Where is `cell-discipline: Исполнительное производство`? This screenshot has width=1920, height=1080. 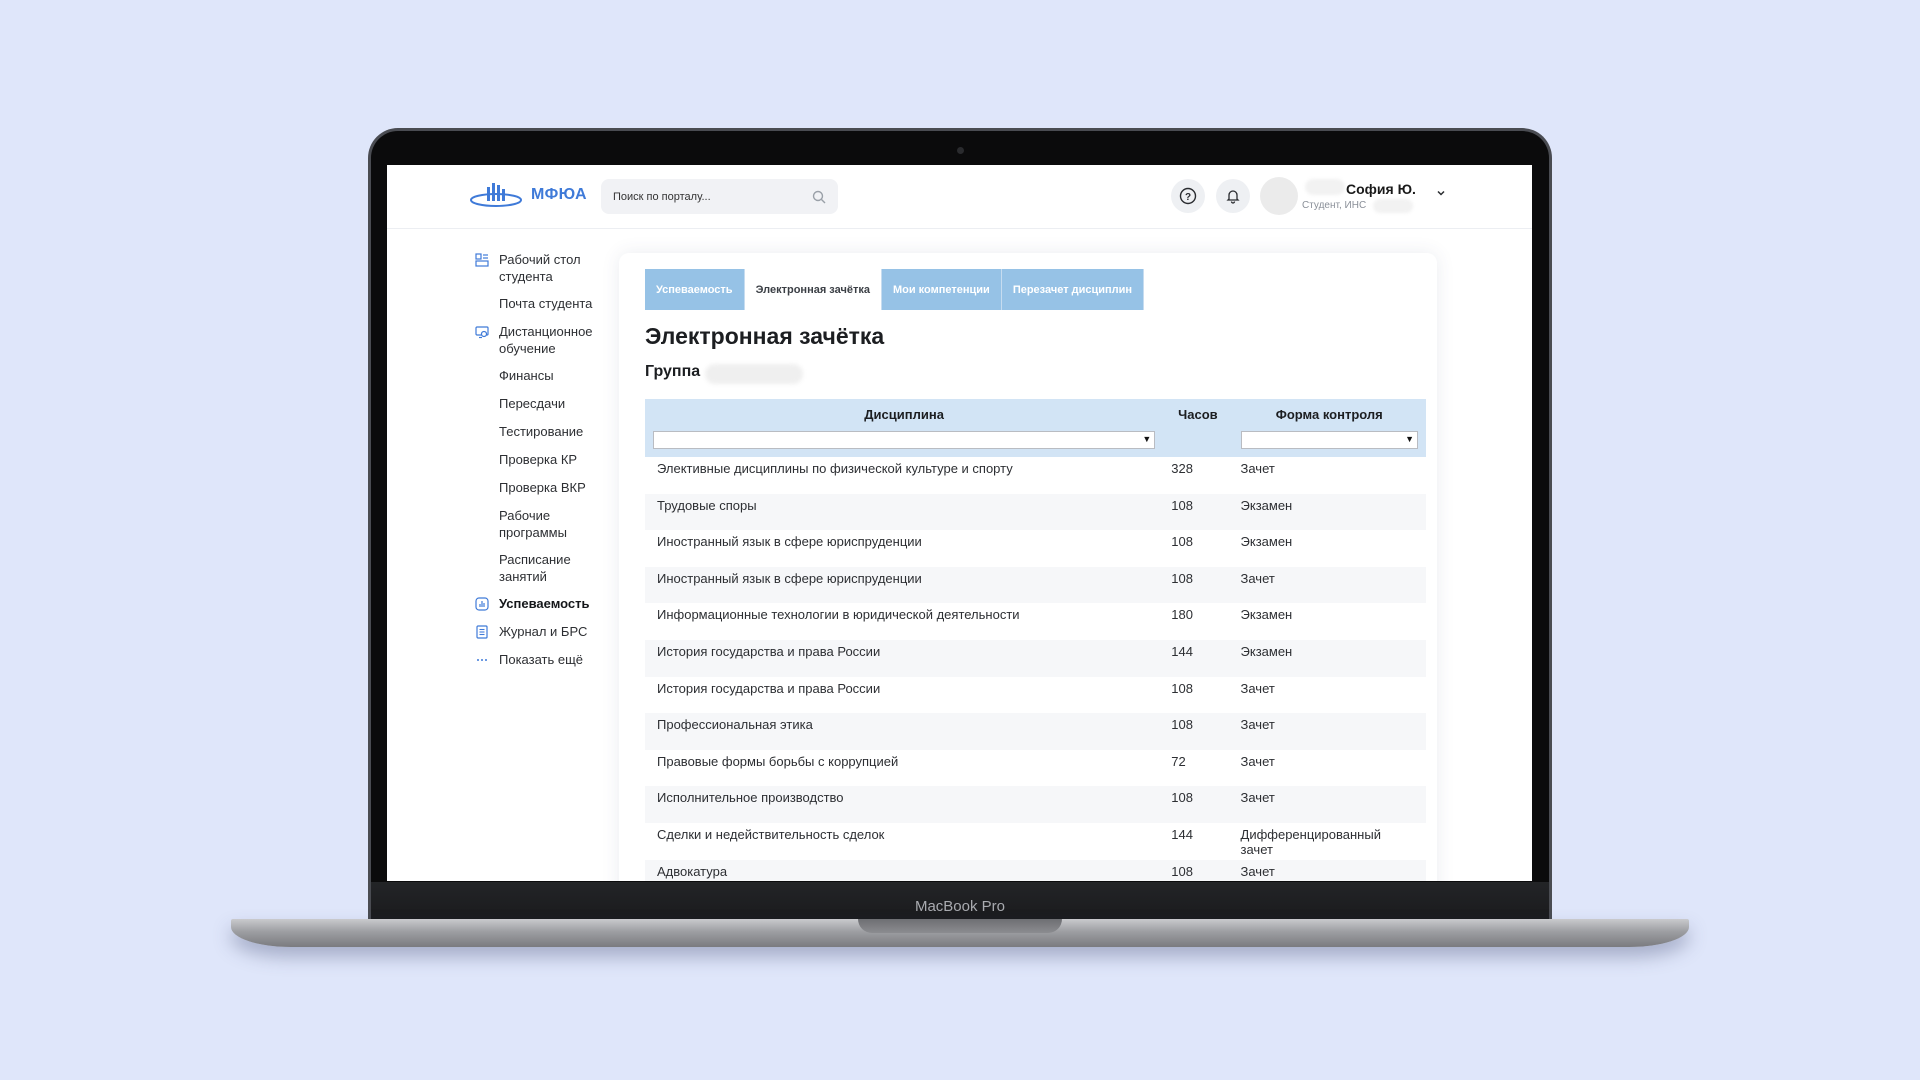
cell-discipline: Исполнительное производство is located at coordinates (904, 804).